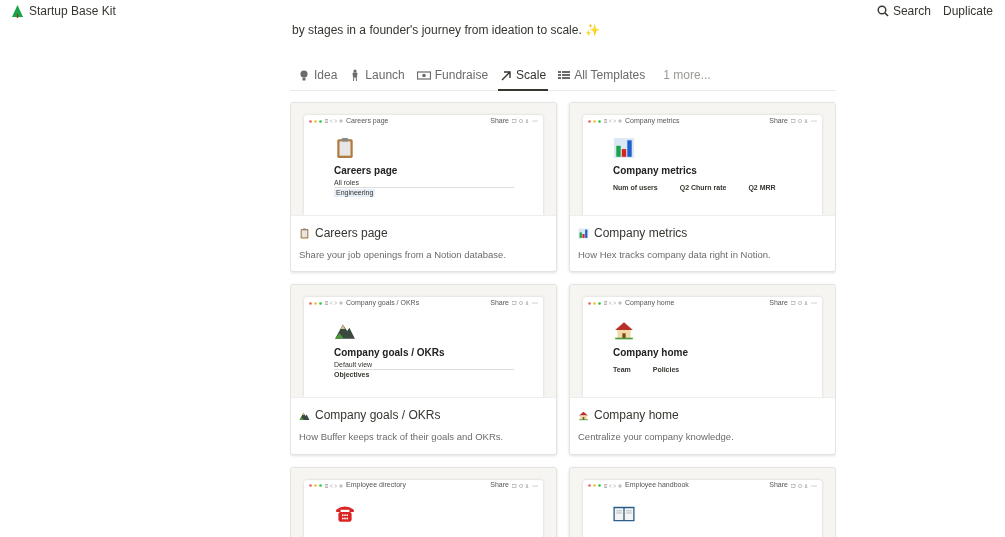 The image size is (1005, 537). What do you see at coordinates (564, 75) in the screenshot?
I see `grid-icon` at bounding box center [564, 75].